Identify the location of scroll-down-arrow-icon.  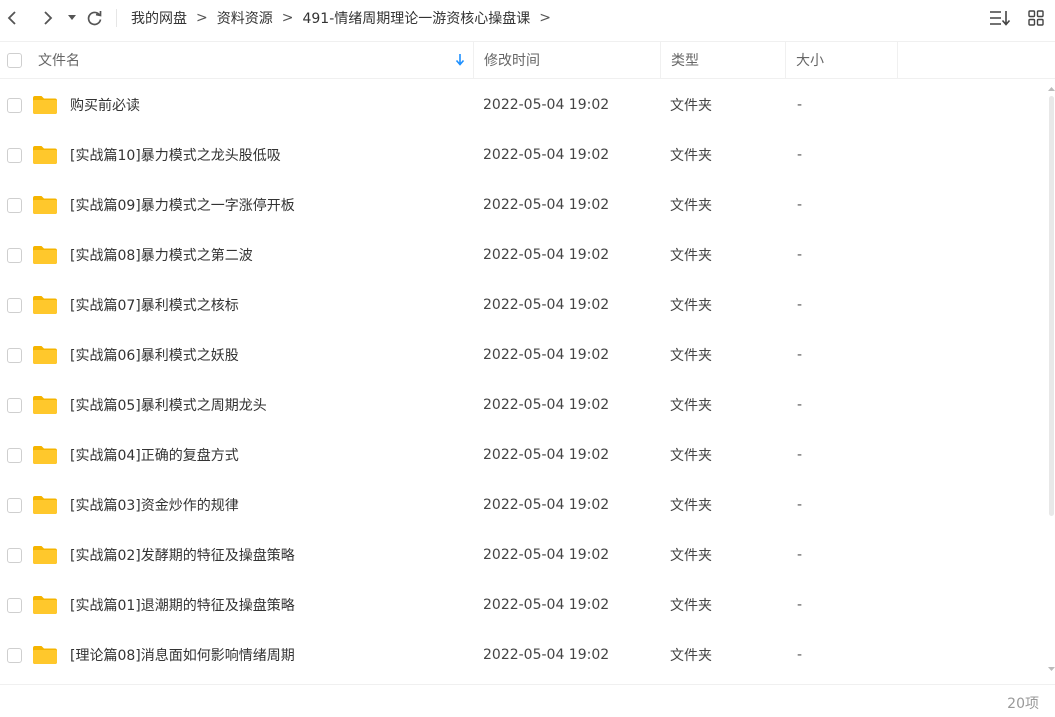
(1051, 669).